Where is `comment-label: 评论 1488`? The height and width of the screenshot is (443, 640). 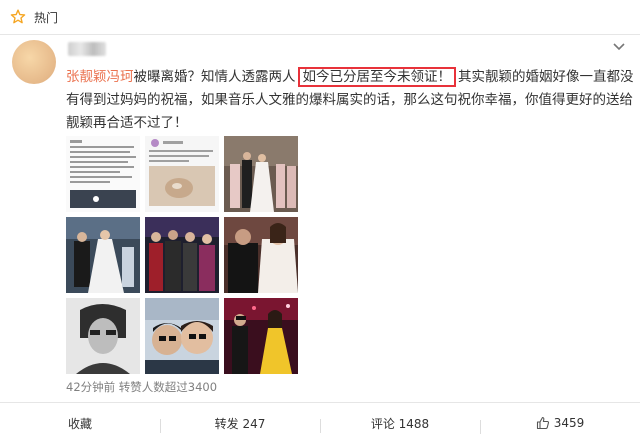 comment-label: 评论 1488 is located at coordinates (400, 423).